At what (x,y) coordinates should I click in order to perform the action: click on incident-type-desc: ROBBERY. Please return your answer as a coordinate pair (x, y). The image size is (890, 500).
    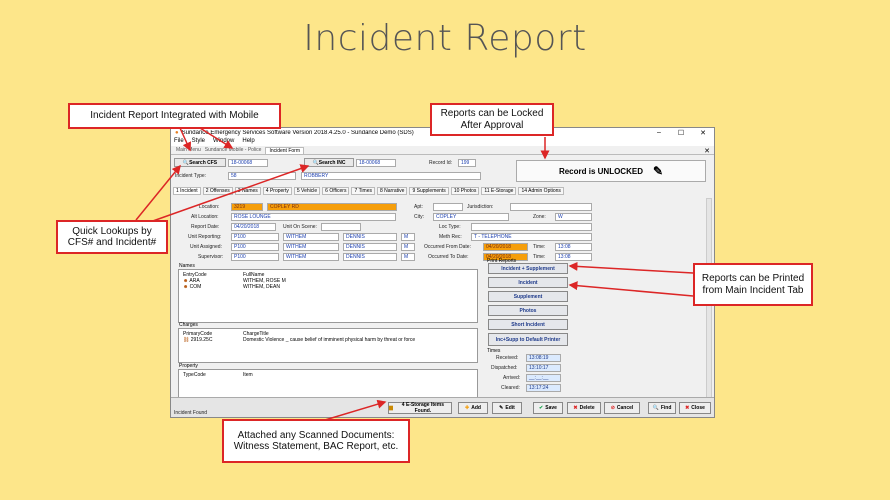
    Looking at the image, I should click on (391, 176).